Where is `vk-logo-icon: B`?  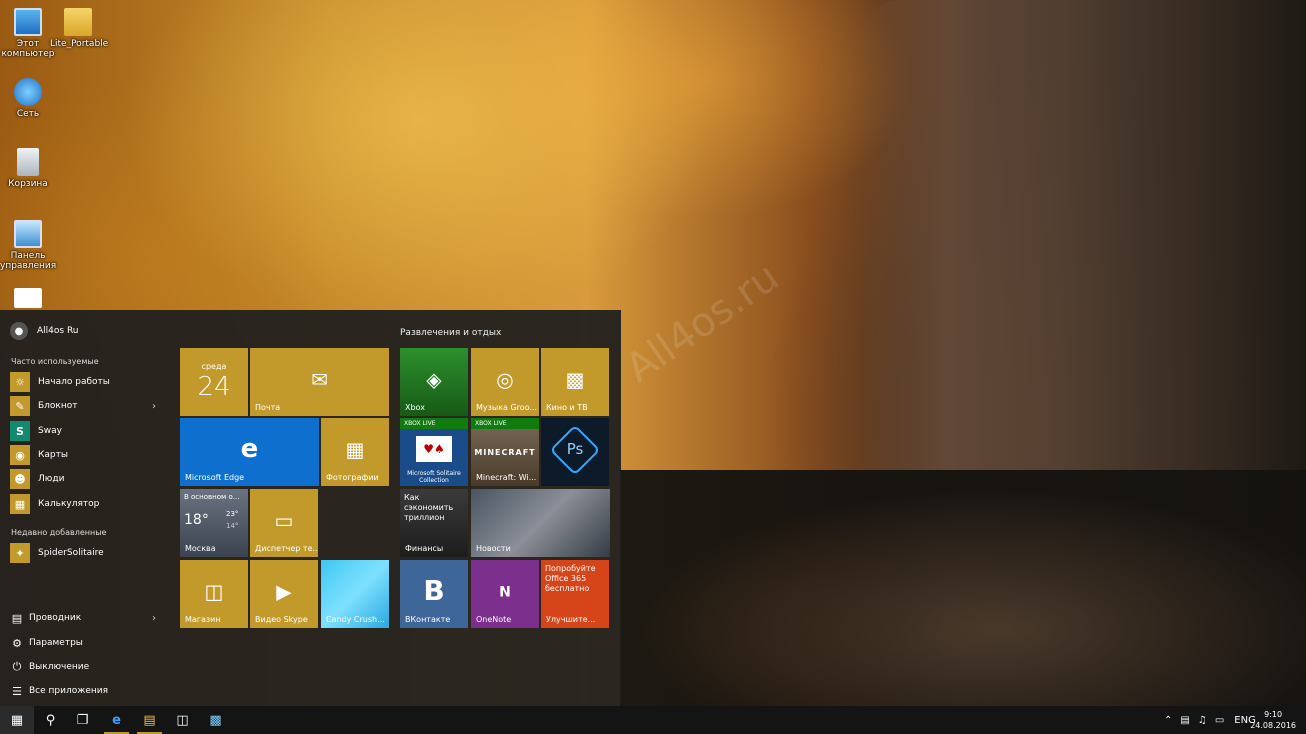 vk-logo-icon: B is located at coordinates (434, 591).